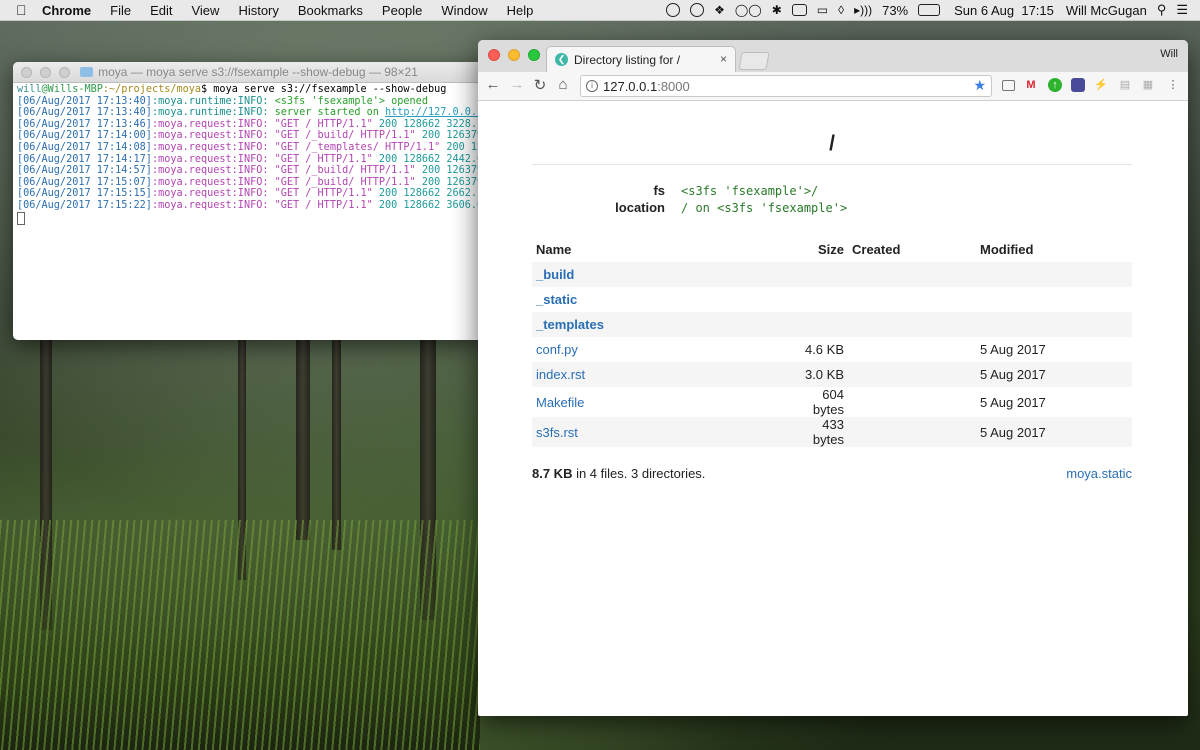 This screenshot has width=1200, height=750. What do you see at coordinates (1031, 85) in the screenshot?
I see `gmail-icon: M` at bounding box center [1031, 85].